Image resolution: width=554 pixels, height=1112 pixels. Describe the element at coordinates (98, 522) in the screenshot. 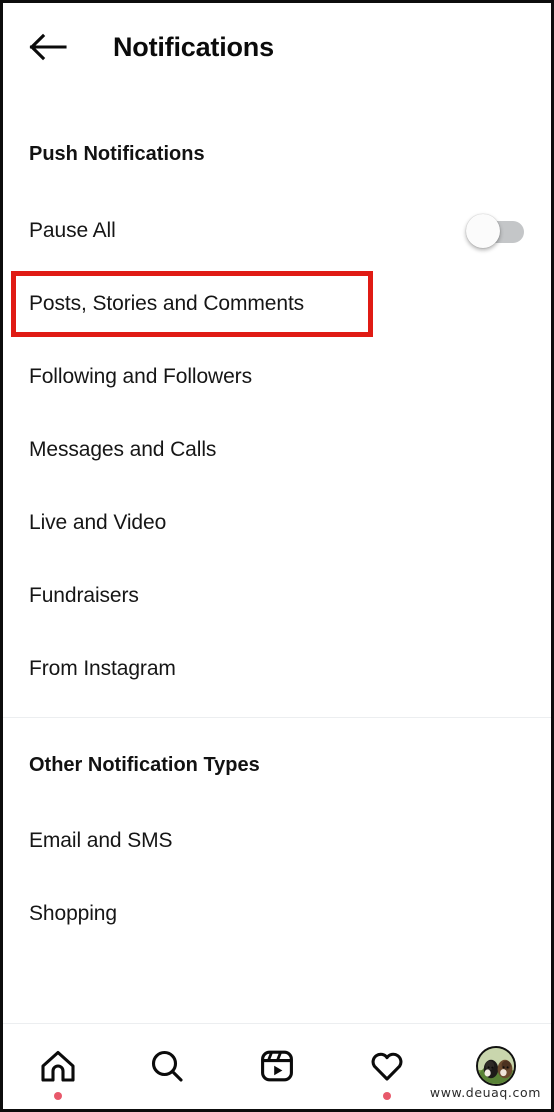

I see `list-item-label: Live and Video` at that location.